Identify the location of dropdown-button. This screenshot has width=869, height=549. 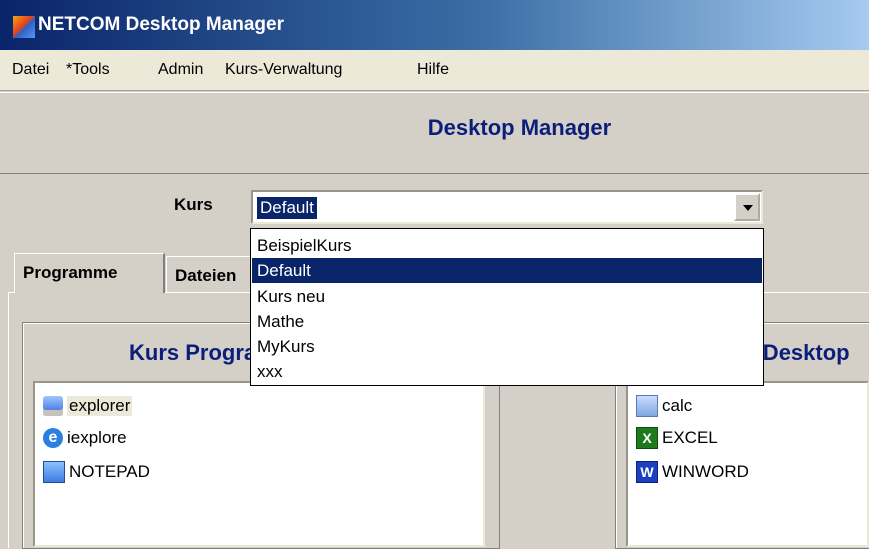
(747, 207).